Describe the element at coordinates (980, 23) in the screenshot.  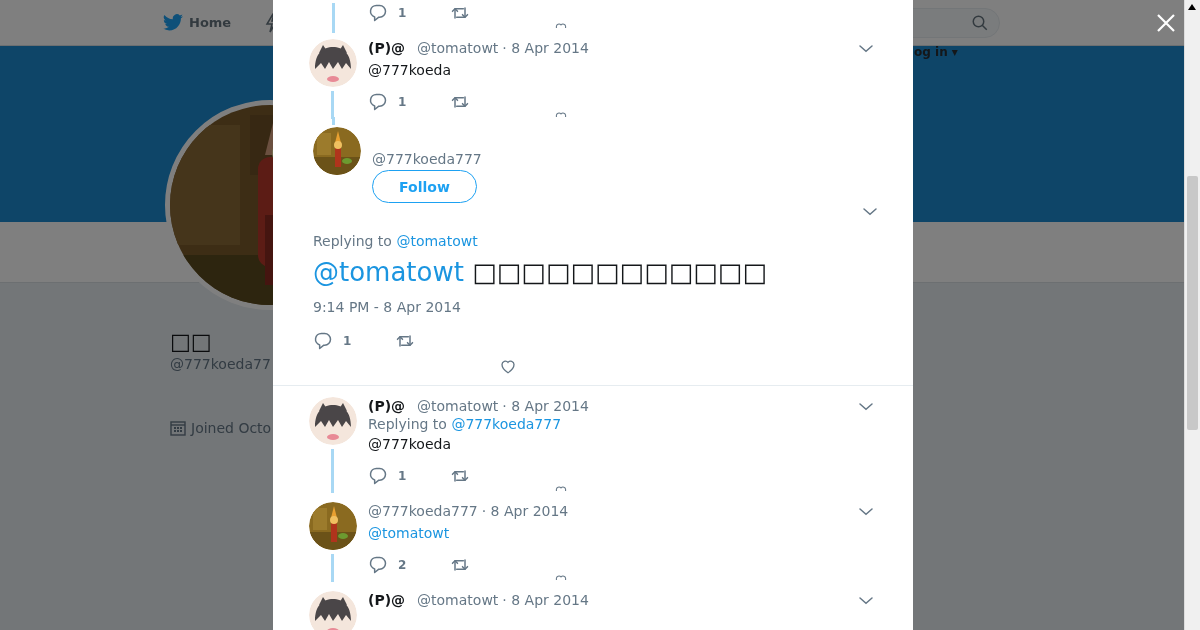
I see `search-icon` at that location.